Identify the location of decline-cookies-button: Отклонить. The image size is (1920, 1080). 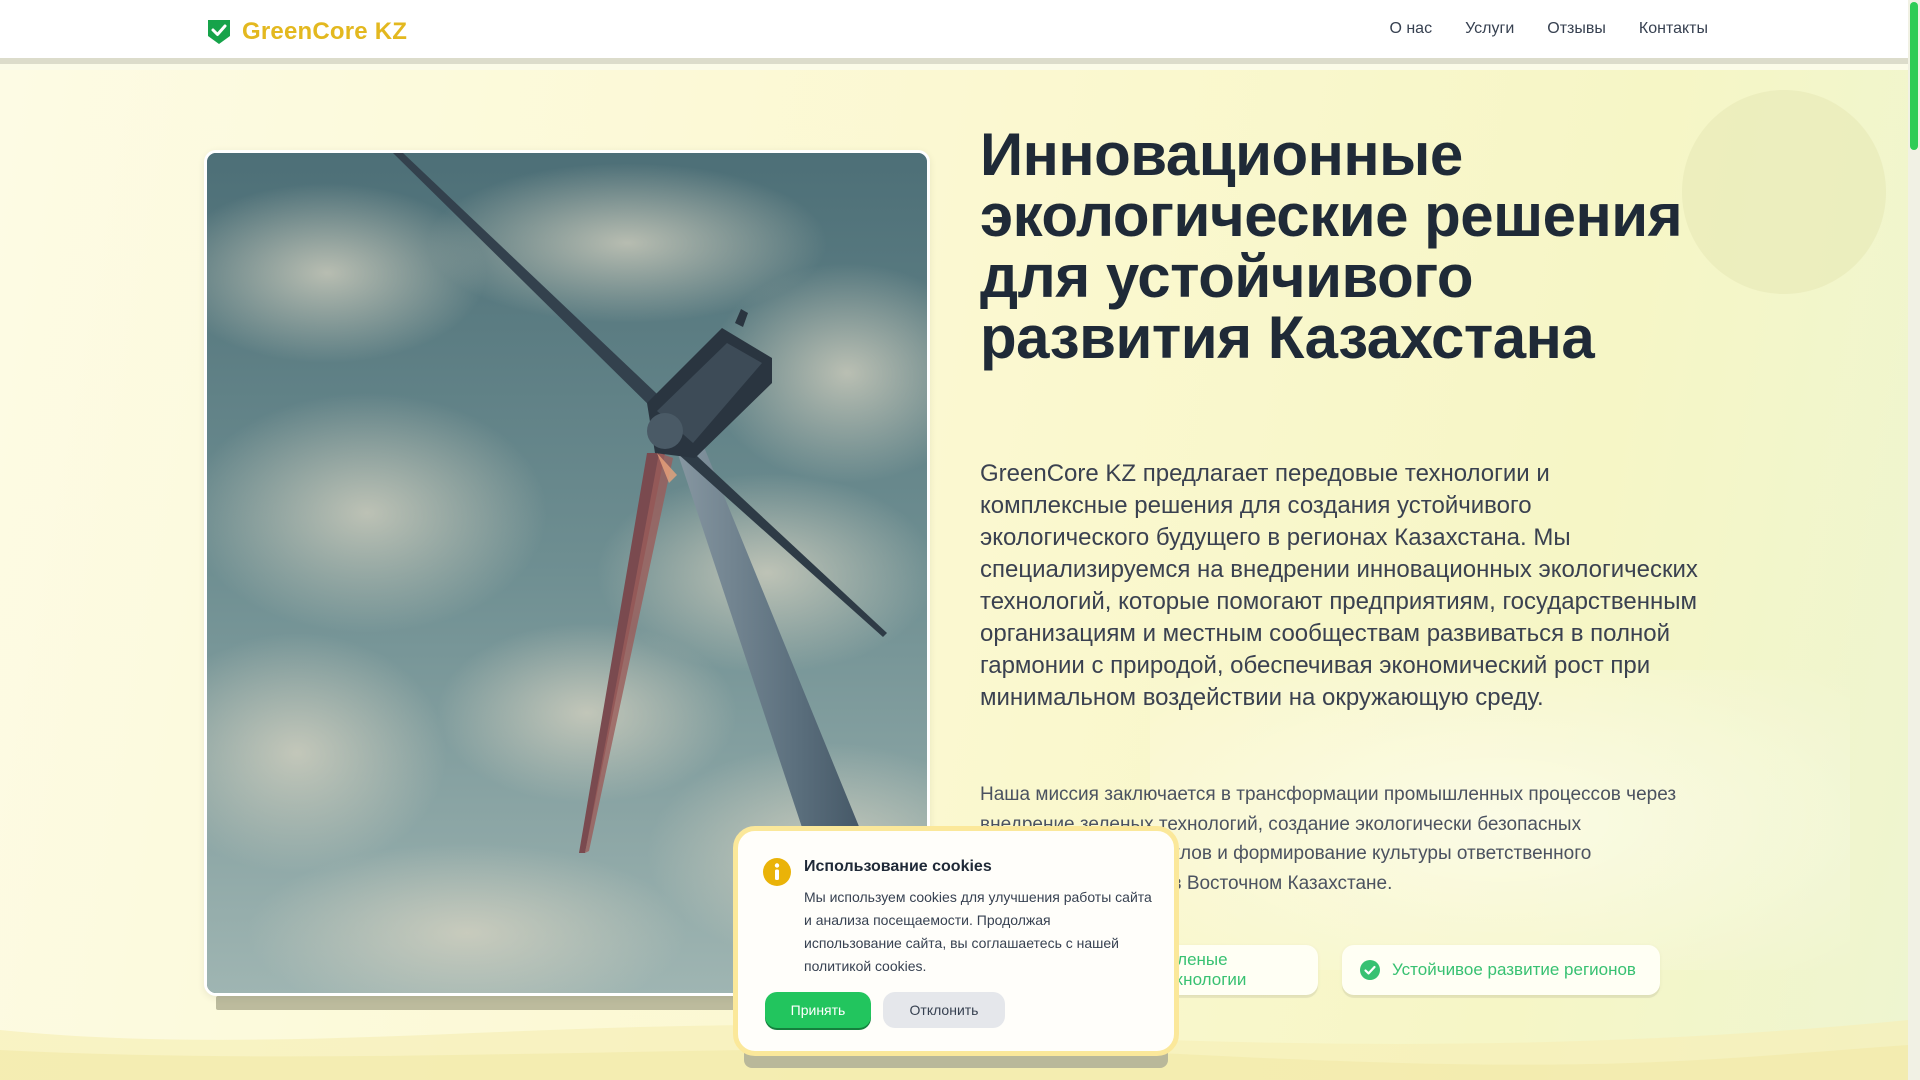
(944, 1010).